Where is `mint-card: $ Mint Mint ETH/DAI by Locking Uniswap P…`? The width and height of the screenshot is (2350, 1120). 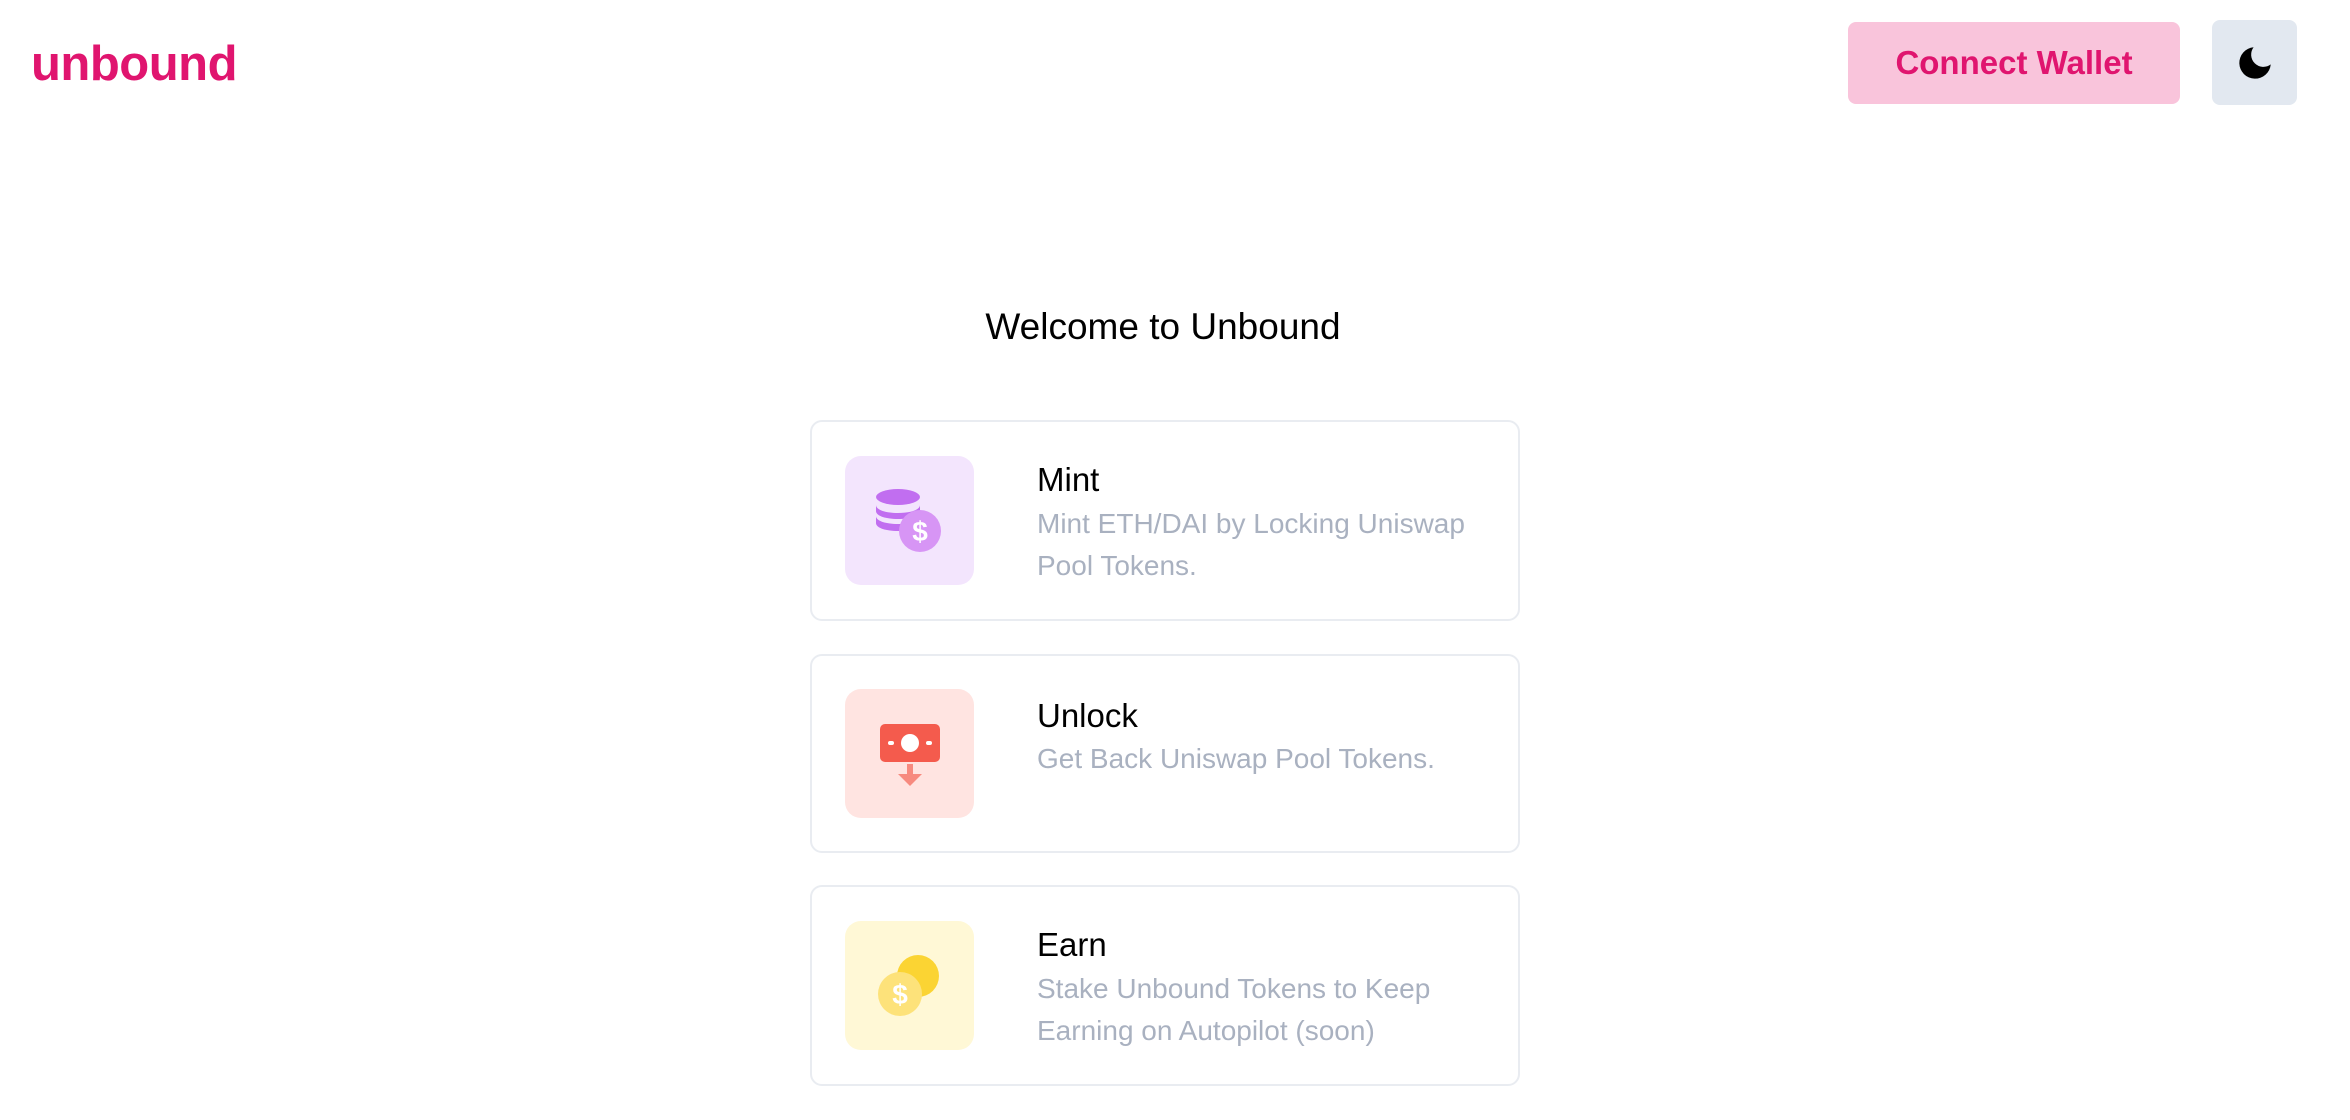 mint-card: $ Mint Mint ETH/DAI by Locking Uniswap P… is located at coordinates (1165, 520).